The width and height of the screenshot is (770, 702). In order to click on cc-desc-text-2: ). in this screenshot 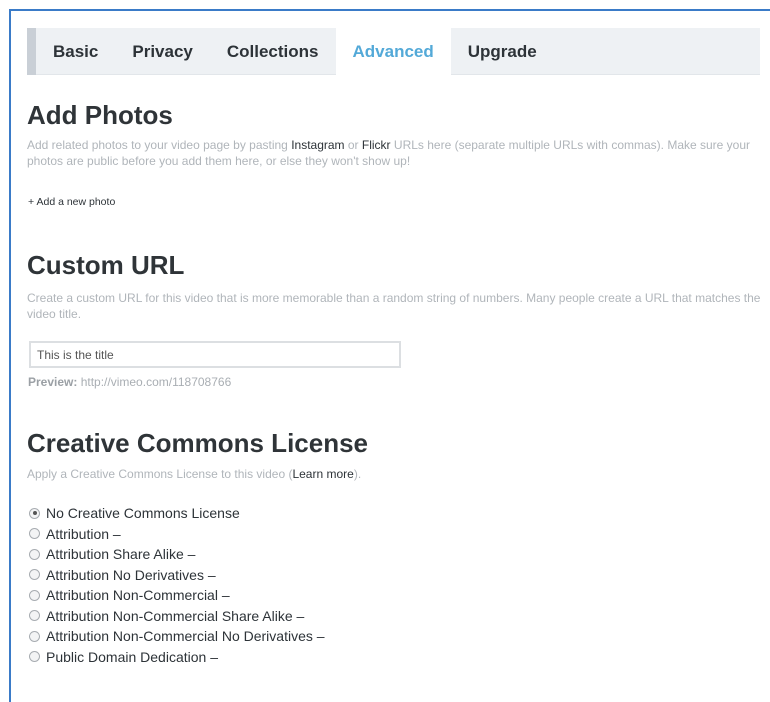, I will do `click(357, 474)`.